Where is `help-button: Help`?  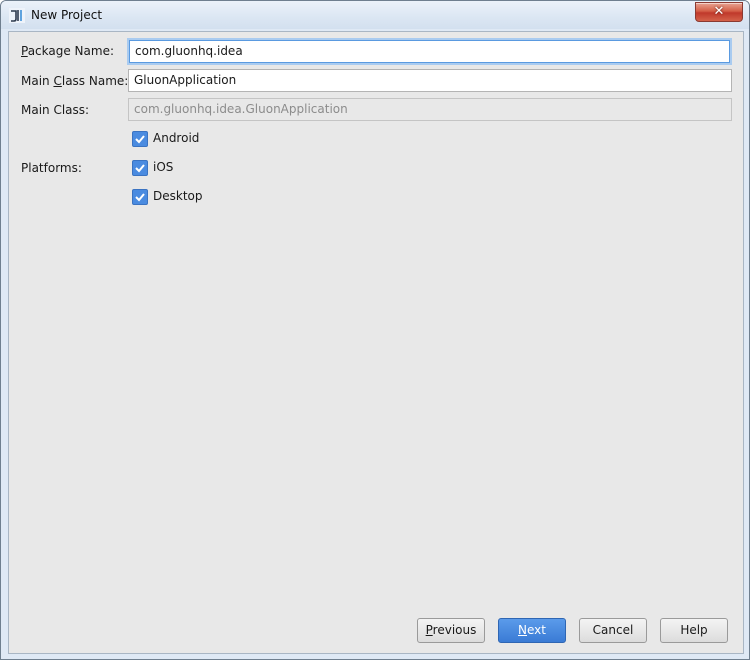 help-button: Help is located at coordinates (694, 630).